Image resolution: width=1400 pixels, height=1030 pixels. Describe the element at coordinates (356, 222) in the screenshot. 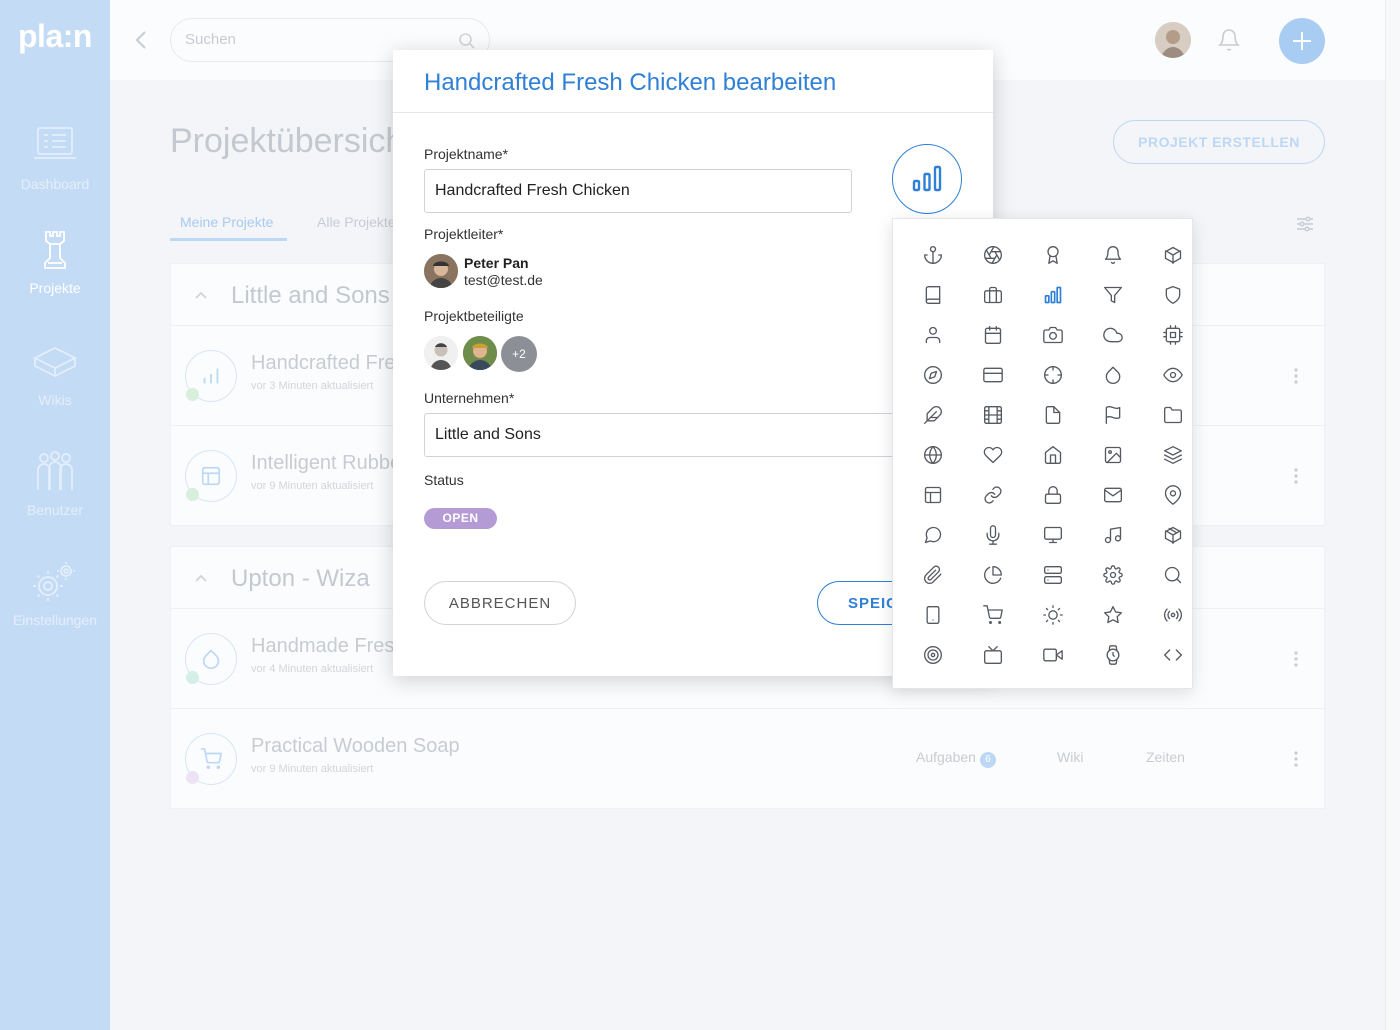

I see `tab-all-projects: Alle Projekte` at that location.